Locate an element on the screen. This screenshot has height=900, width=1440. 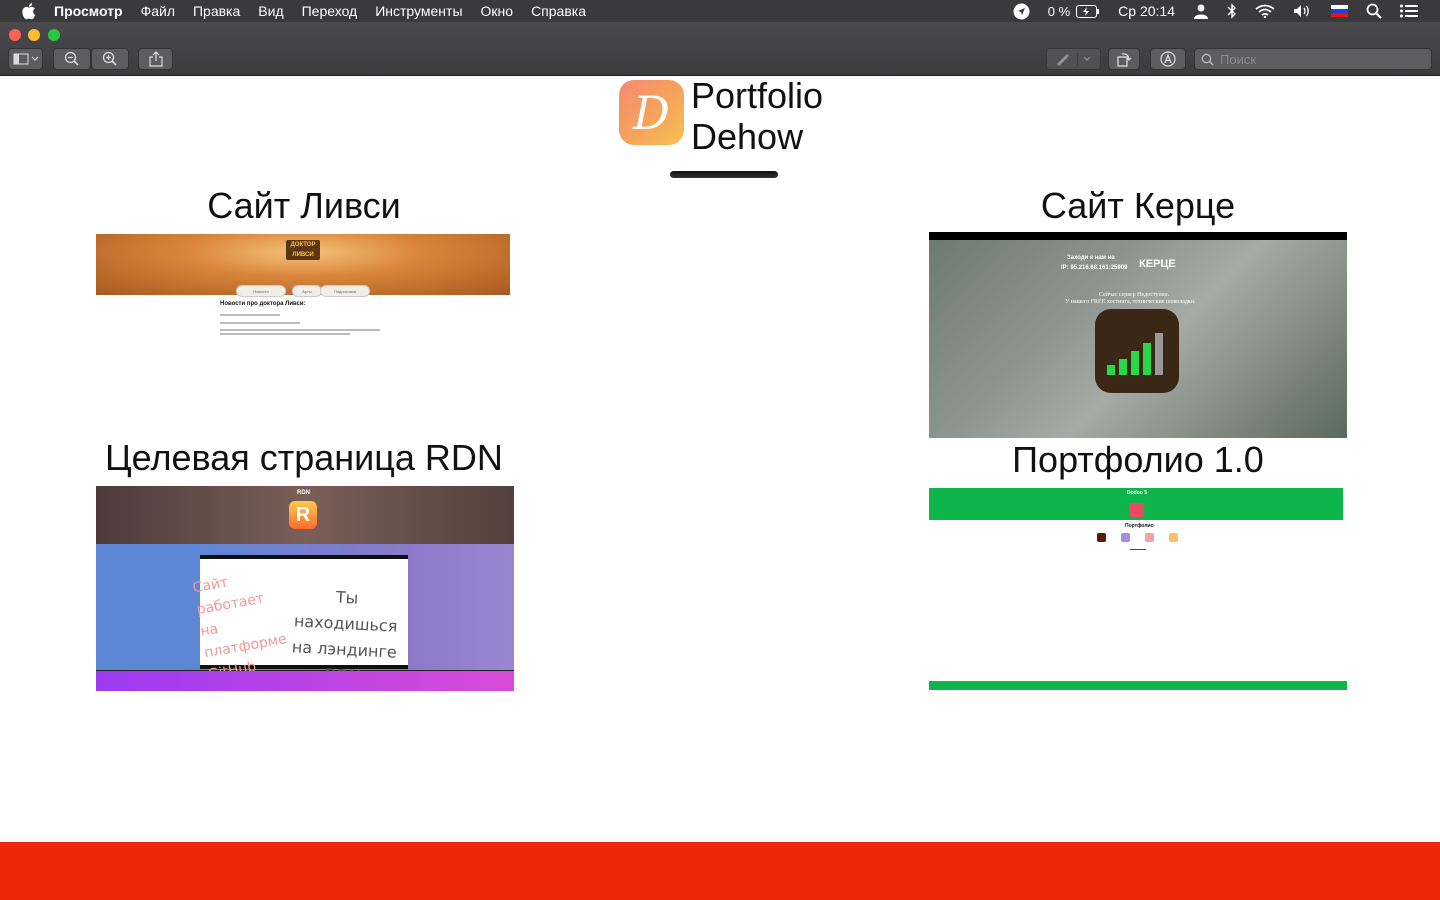
russian-flag-icon is located at coordinates (1339, 11).